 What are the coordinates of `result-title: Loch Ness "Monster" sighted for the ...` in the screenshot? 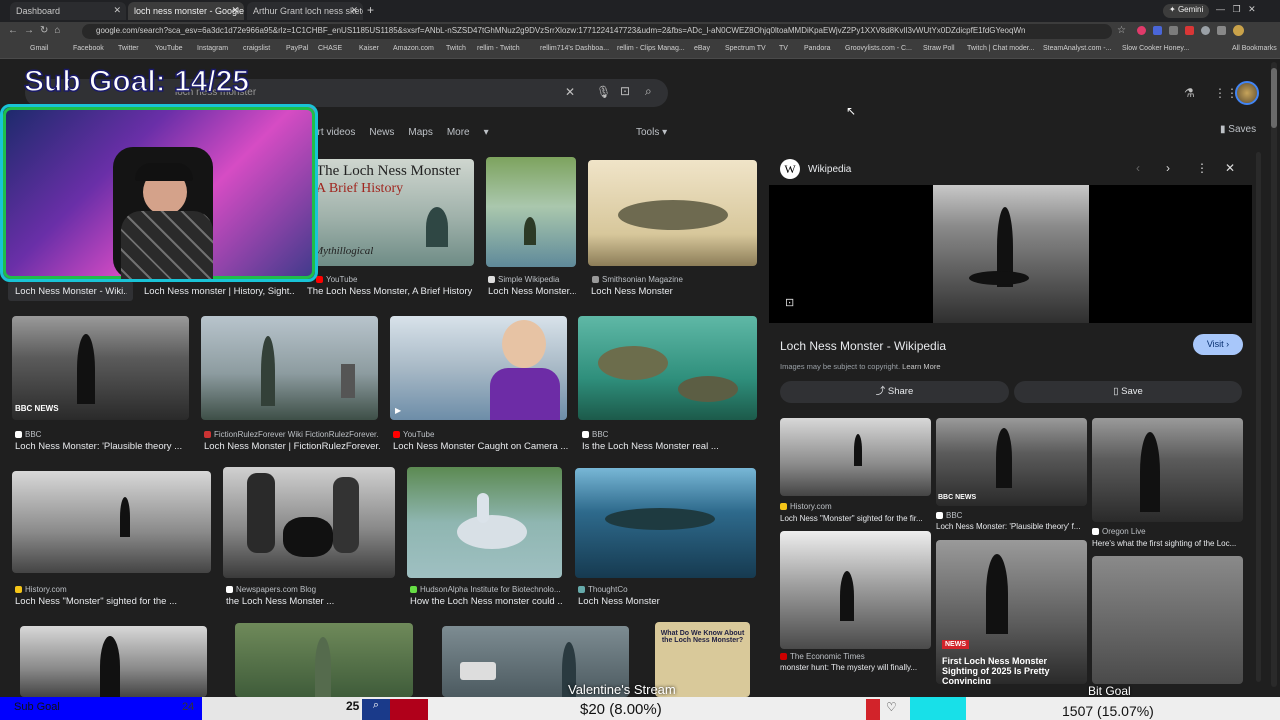 It's located at (113, 601).